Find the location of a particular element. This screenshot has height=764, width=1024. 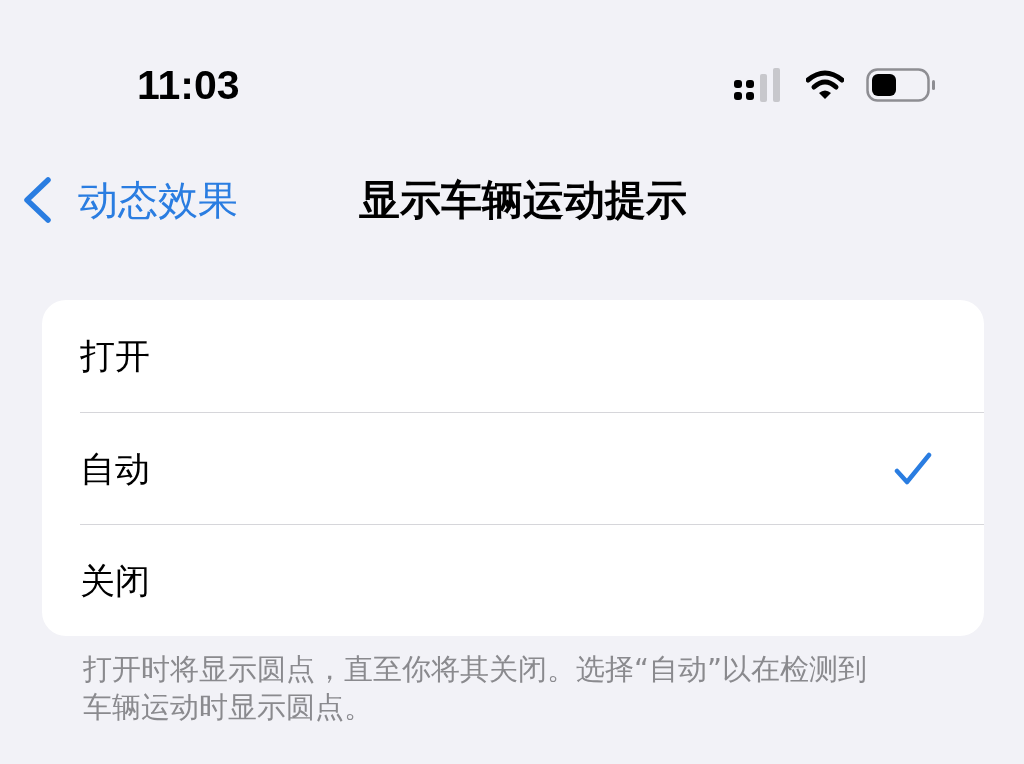

battery-icon is located at coordinates (901, 85).